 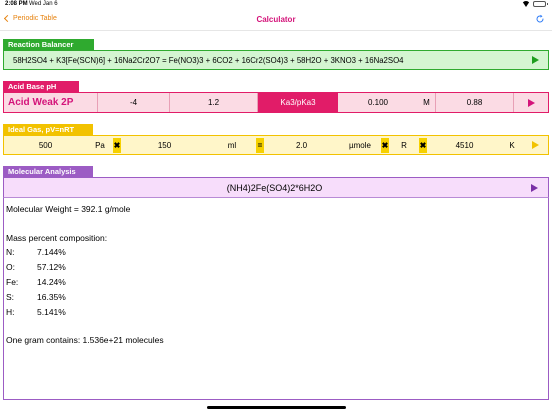 What do you see at coordinates (512, 145) in the screenshot?
I see `gas-temperature-unit: K` at bounding box center [512, 145].